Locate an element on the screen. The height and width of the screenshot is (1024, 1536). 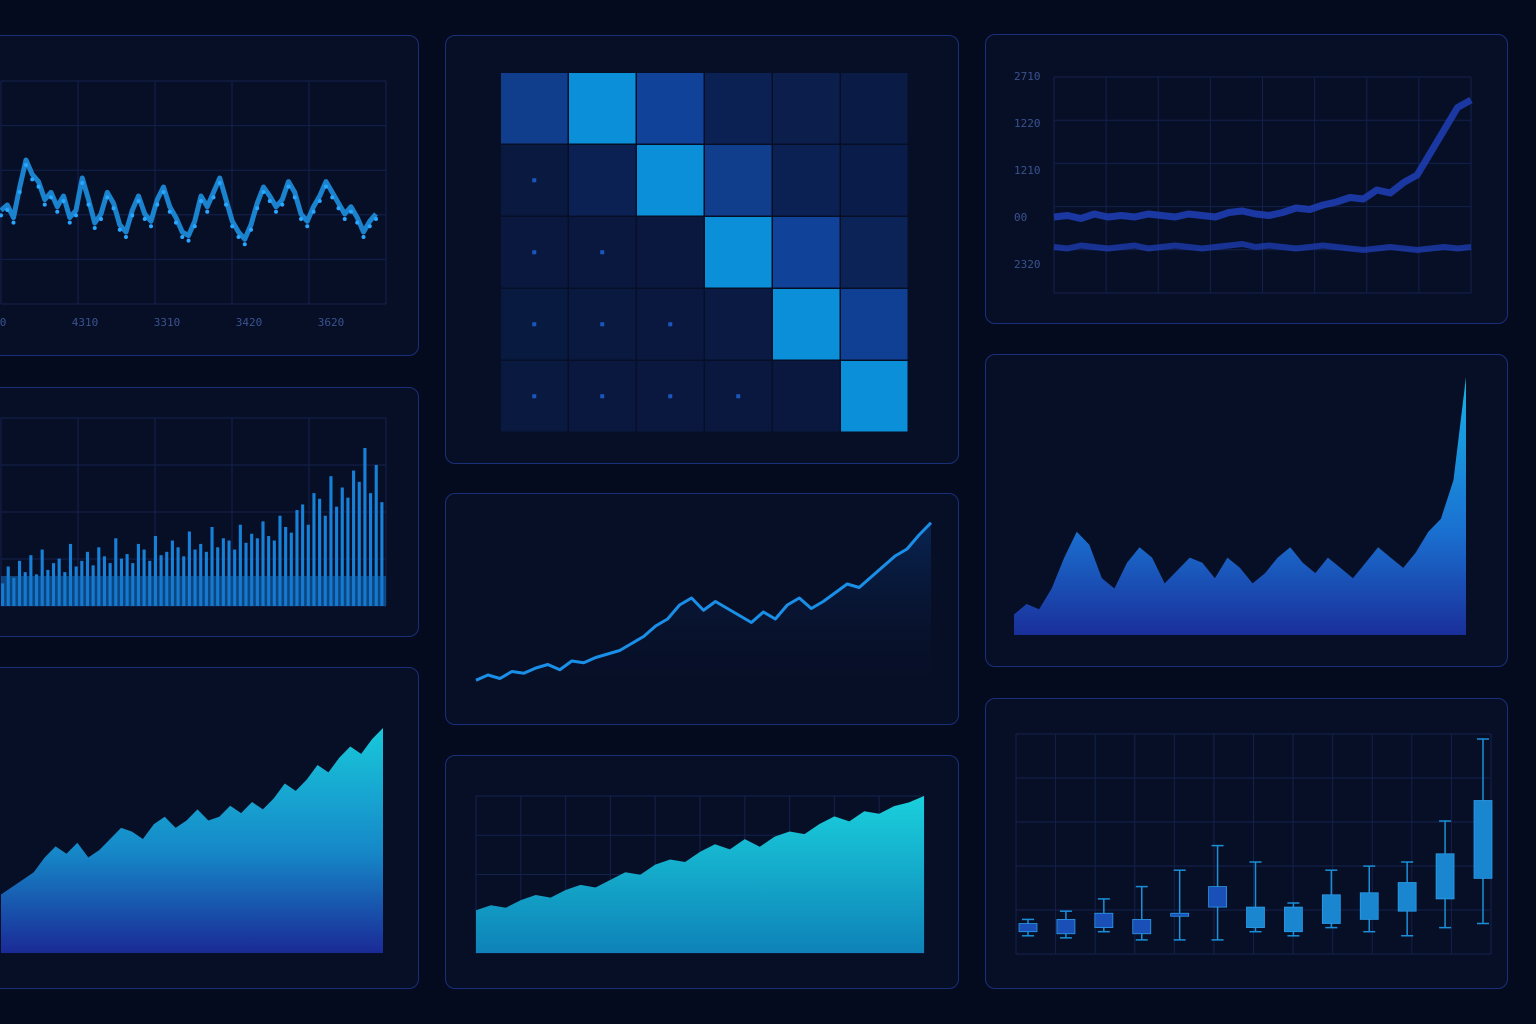
bar-chart is located at coordinates (193, 512).